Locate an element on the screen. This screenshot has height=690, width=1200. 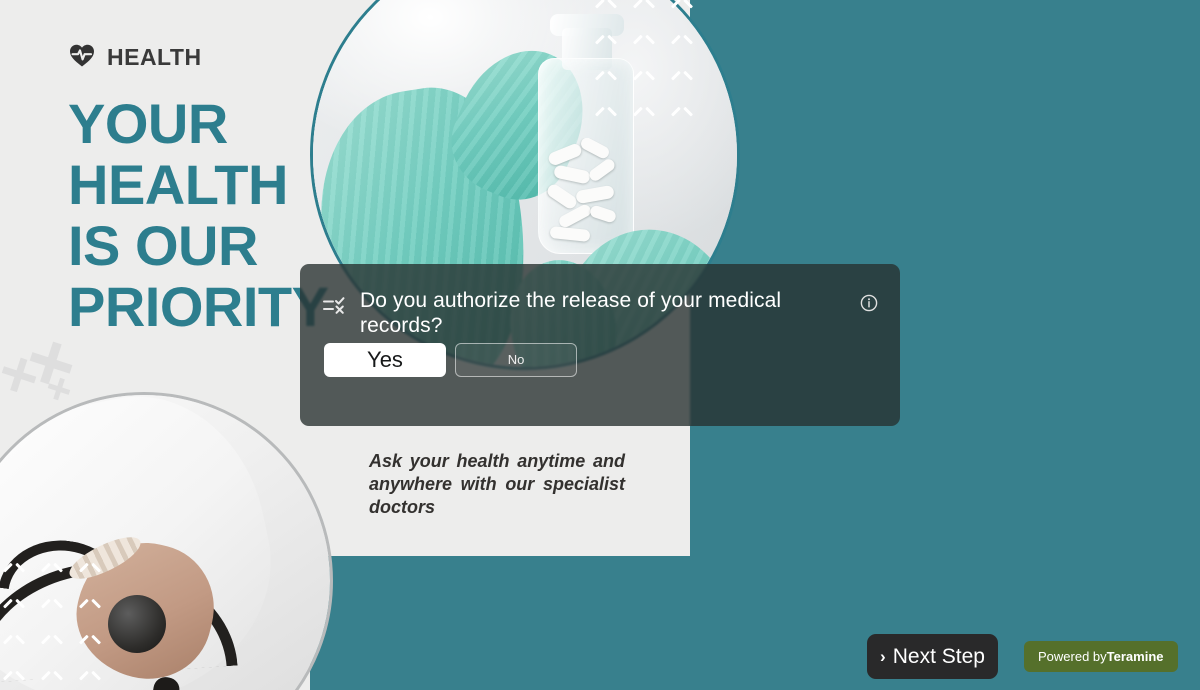
next-step-button: › Next Step is located at coordinates (932, 656).